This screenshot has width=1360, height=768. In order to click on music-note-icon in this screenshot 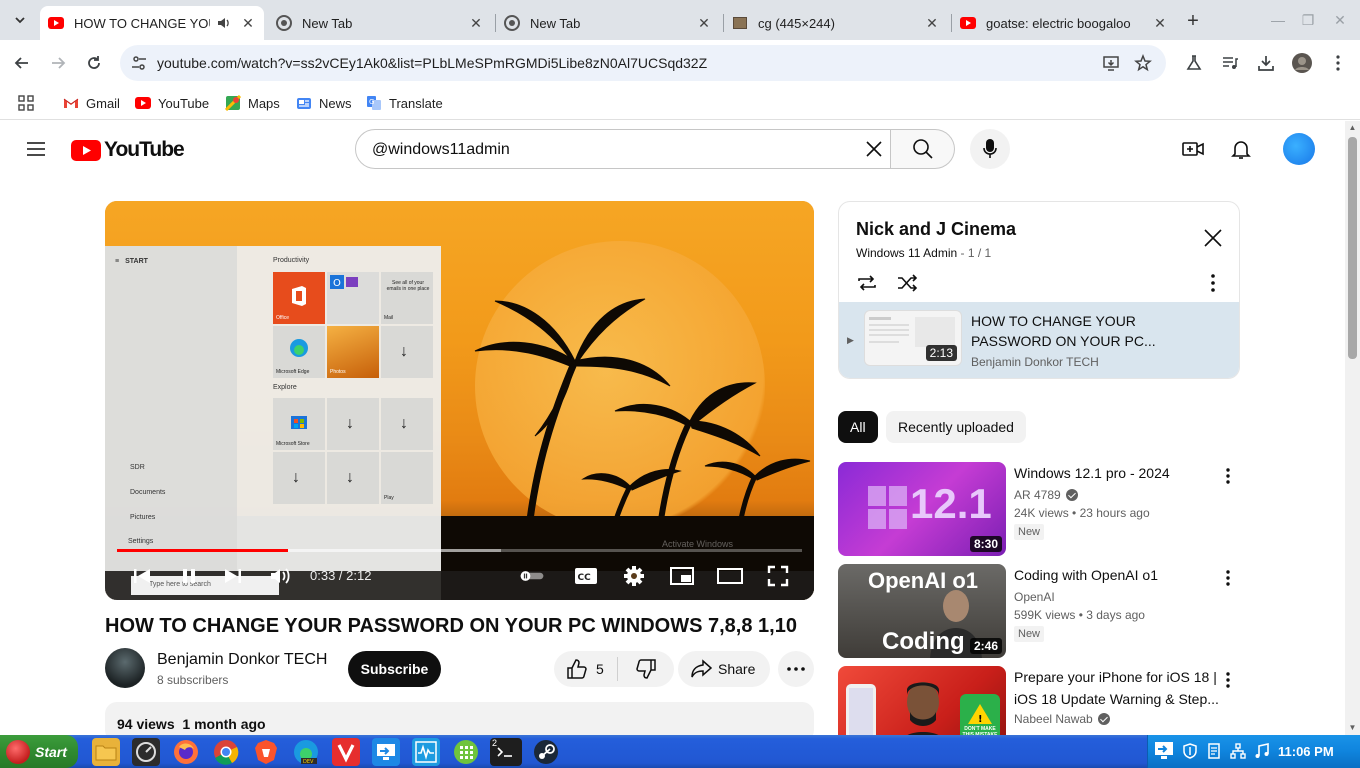, I will do `click(1262, 751)`.